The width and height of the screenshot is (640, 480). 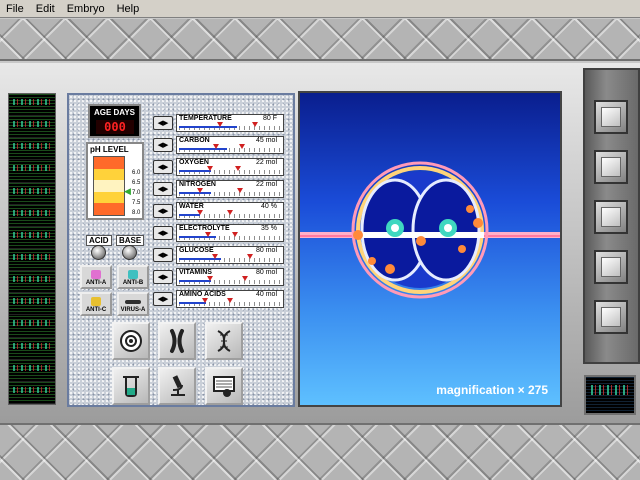 What do you see at coordinates (129, 252) in the screenshot?
I see `base-knob` at bounding box center [129, 252].